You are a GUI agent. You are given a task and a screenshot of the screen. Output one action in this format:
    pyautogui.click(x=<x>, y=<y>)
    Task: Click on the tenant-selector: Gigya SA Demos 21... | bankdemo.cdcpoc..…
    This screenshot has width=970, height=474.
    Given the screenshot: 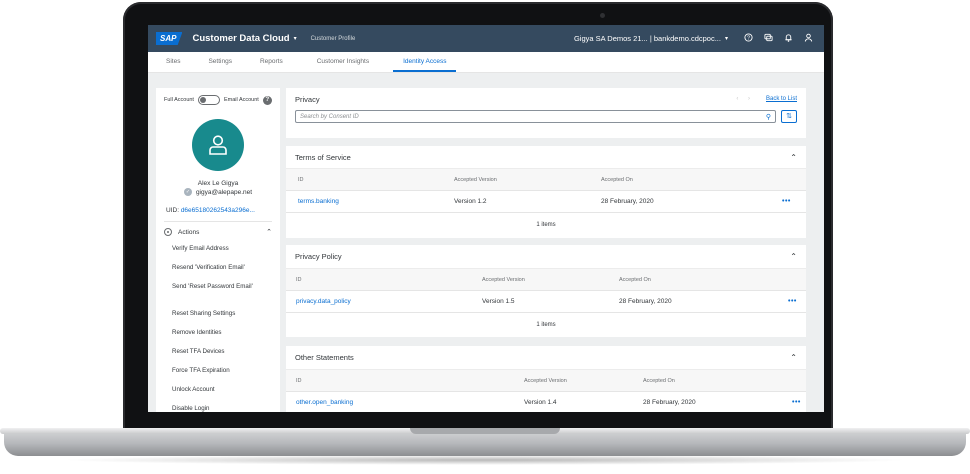 What is the action you would take?
    pyautogui.click(x=647, y=38)
    